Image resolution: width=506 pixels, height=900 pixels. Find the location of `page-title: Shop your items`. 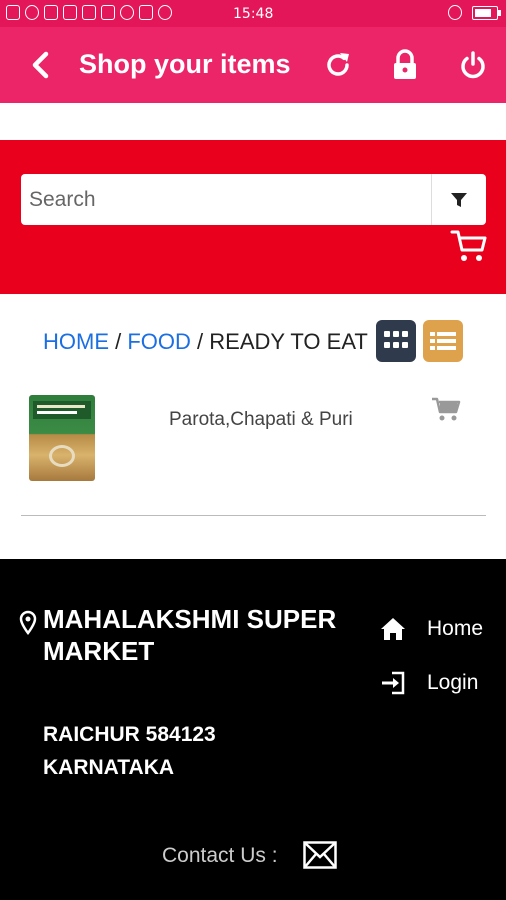

page-title: Shop your items is located at coordinates (185, 64).